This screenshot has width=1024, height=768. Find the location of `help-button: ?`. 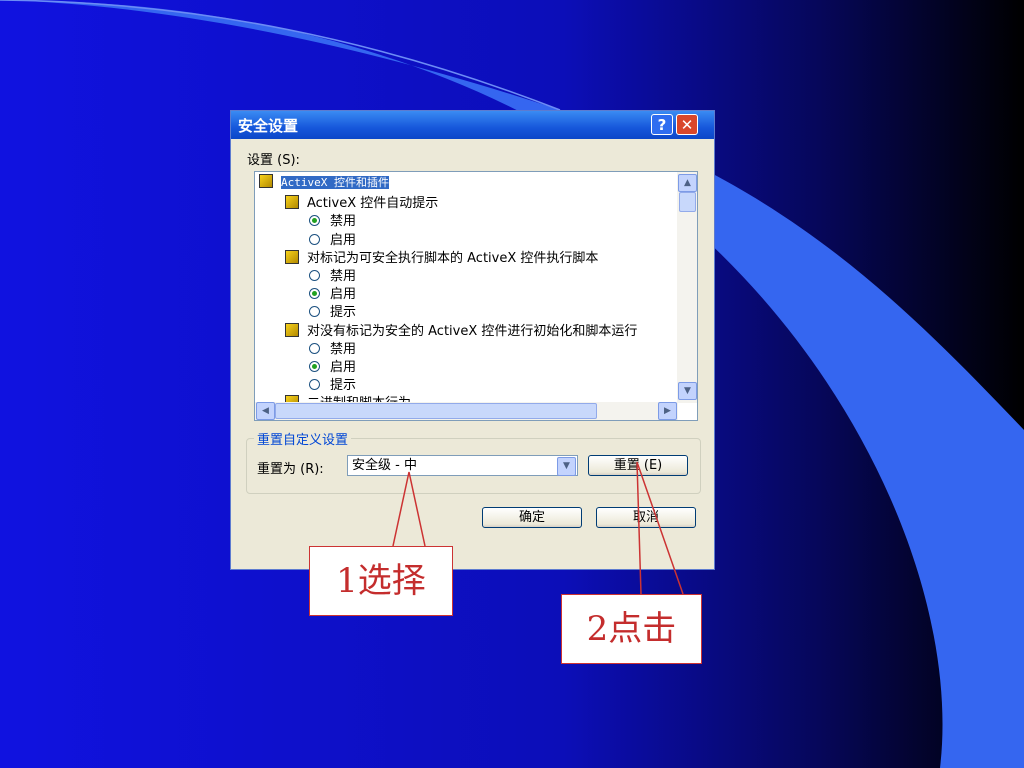

help-button: ? is located at coordinates (662, 124).